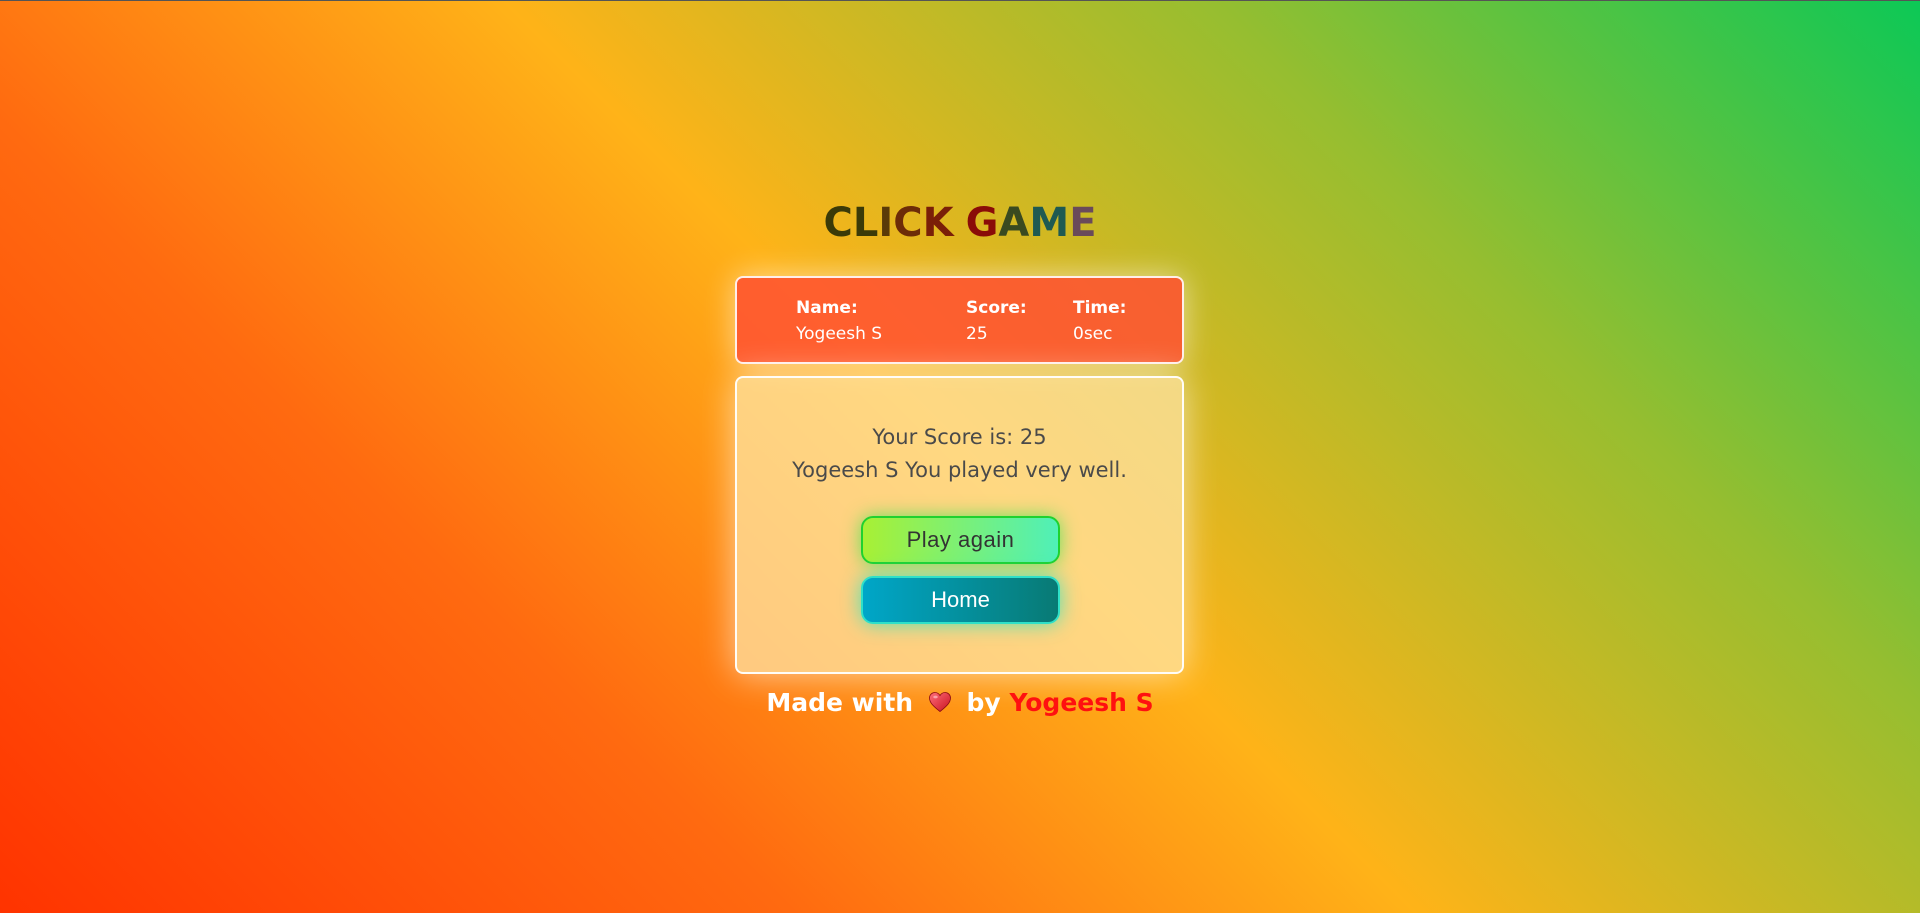 The image size is (1920, 913). What do you see at coordinates (960, 540) in the screenshot?
I see `play-again-button: Play again` at bounding box center [960, 540].